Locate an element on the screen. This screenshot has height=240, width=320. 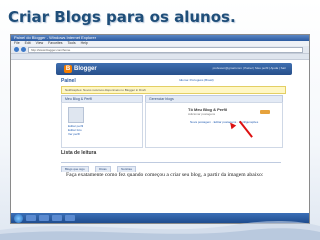
blogger-logo-text: Blogger is located at coordinates (85, 69).